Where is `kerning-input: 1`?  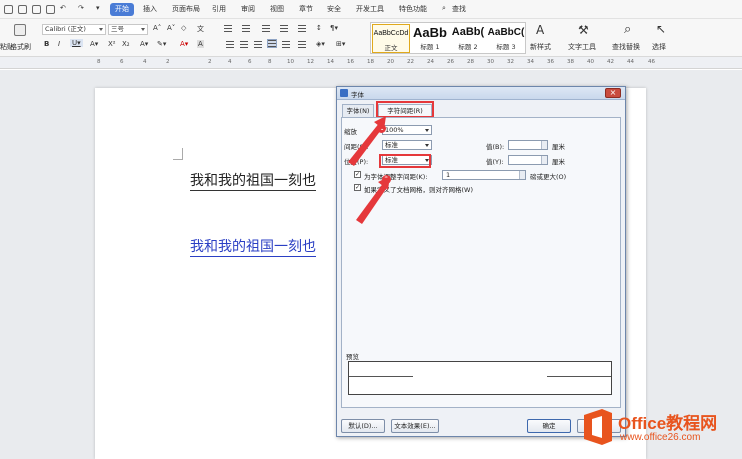 kerning-input: 1 is located at coordinates (484, 175).